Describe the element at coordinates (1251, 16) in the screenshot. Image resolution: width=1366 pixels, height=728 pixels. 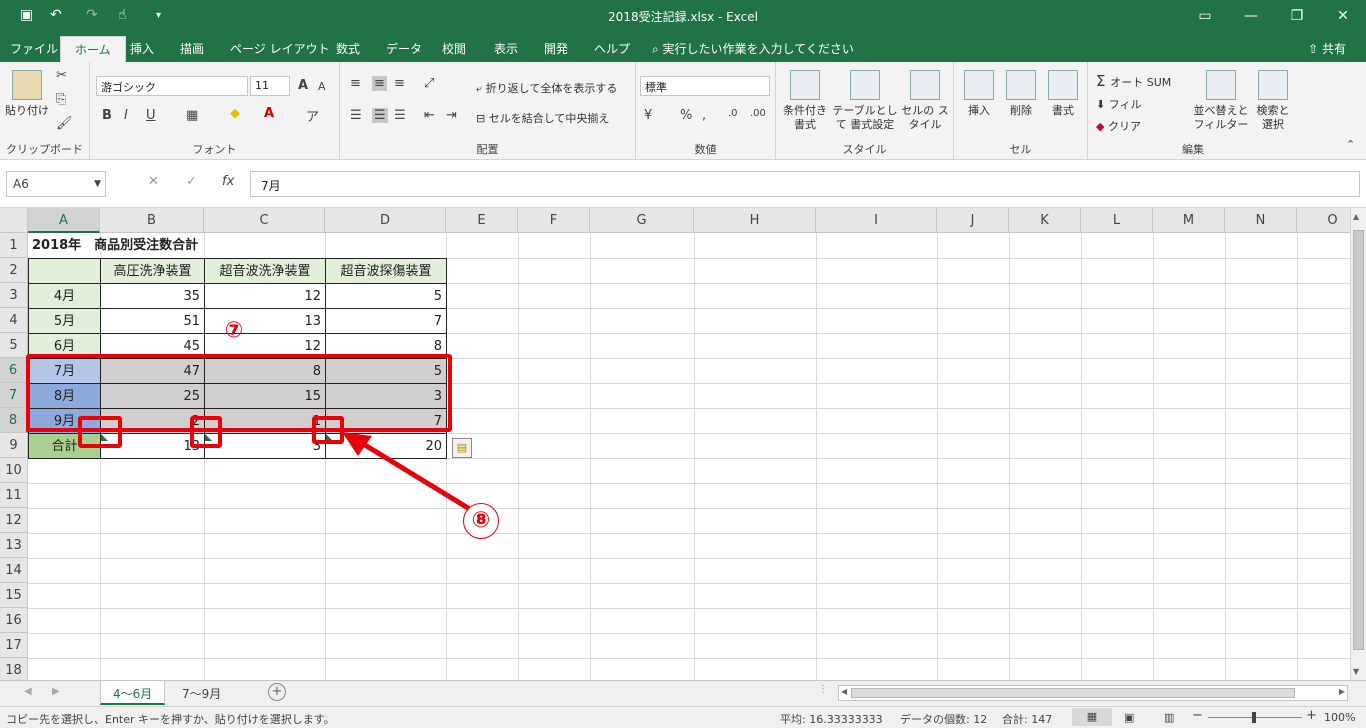
I see `minimize-icon: —` at that location.